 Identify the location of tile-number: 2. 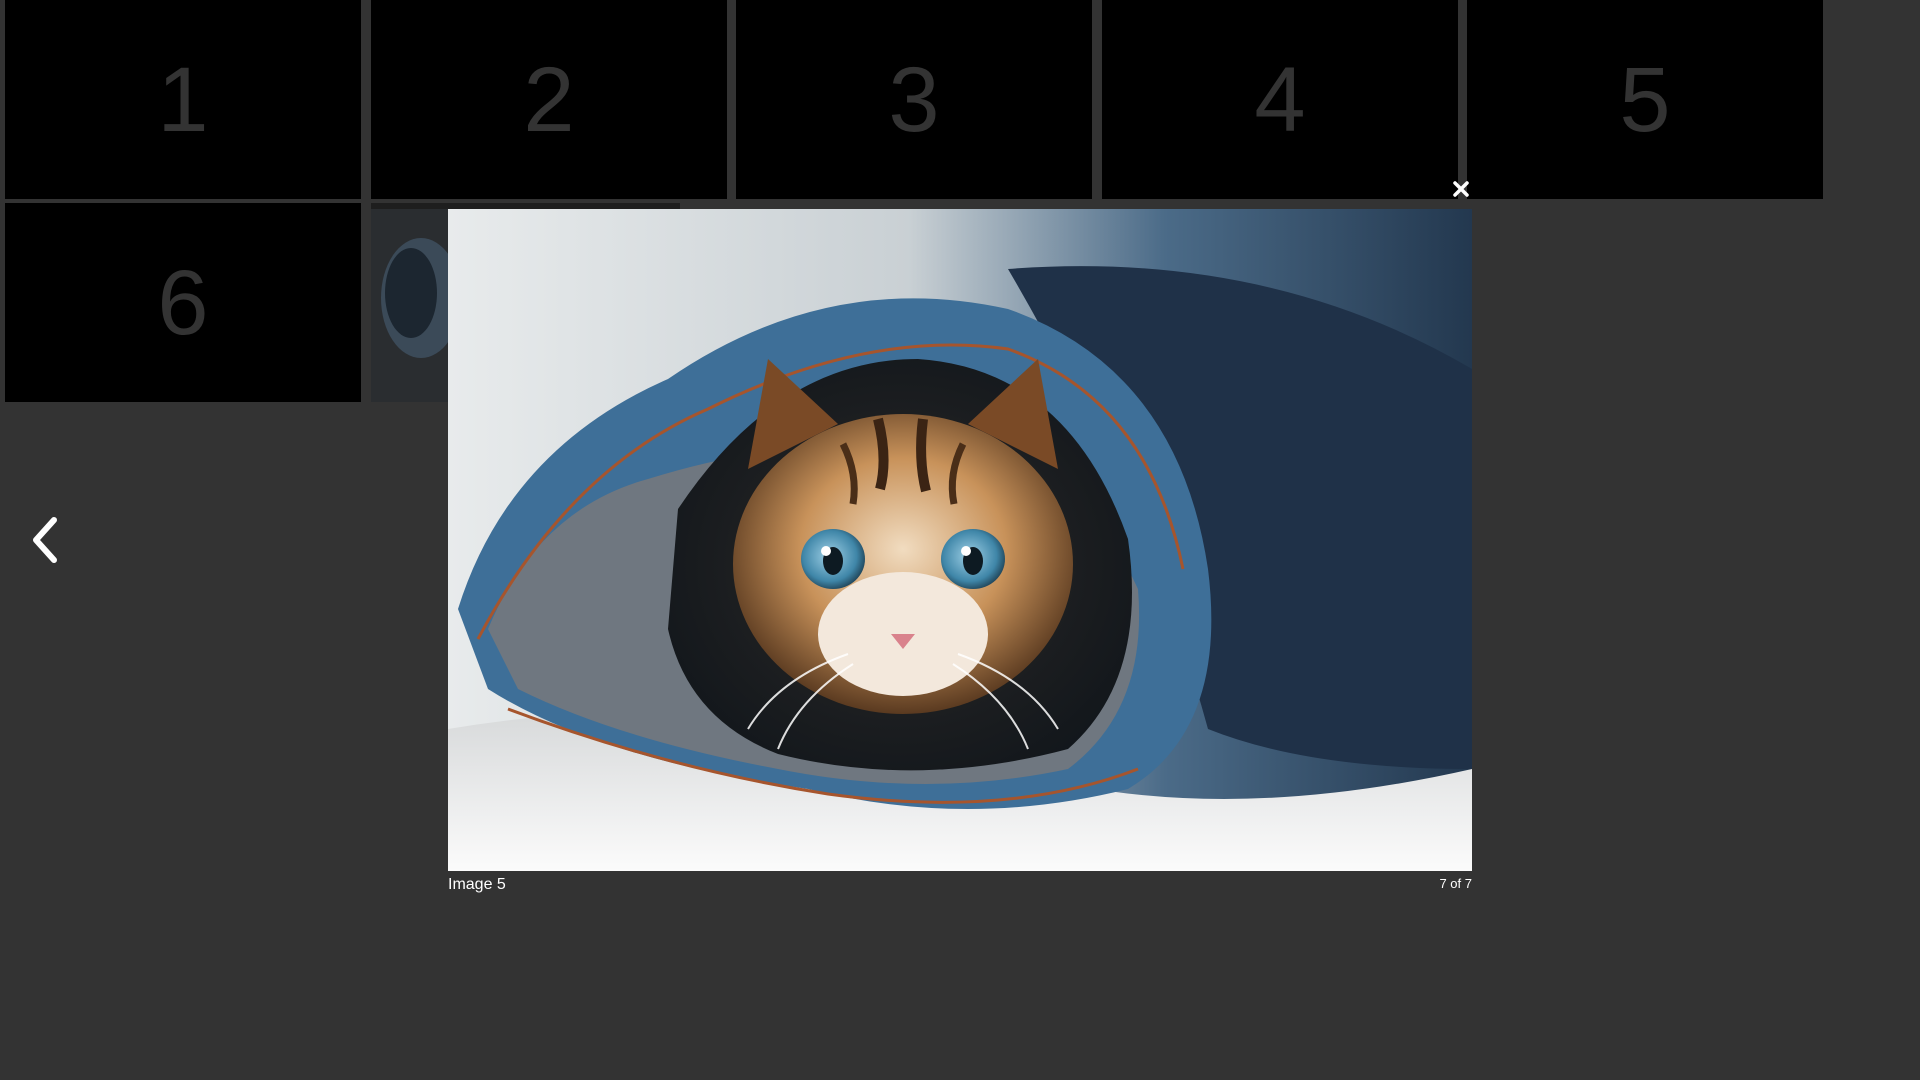
(549, 99).